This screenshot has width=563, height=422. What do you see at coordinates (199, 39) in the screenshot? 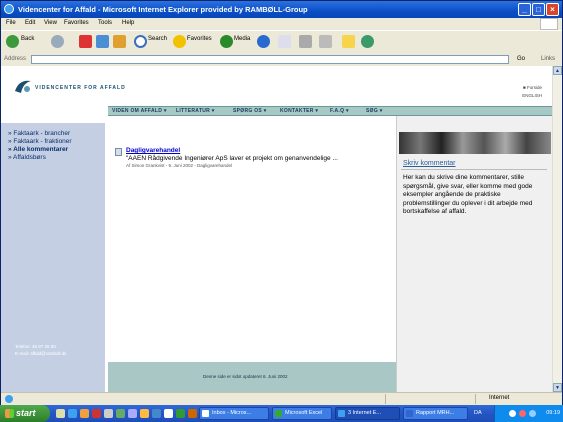
I see `favorites-button: Favorites` at bounding box center [199, 39].